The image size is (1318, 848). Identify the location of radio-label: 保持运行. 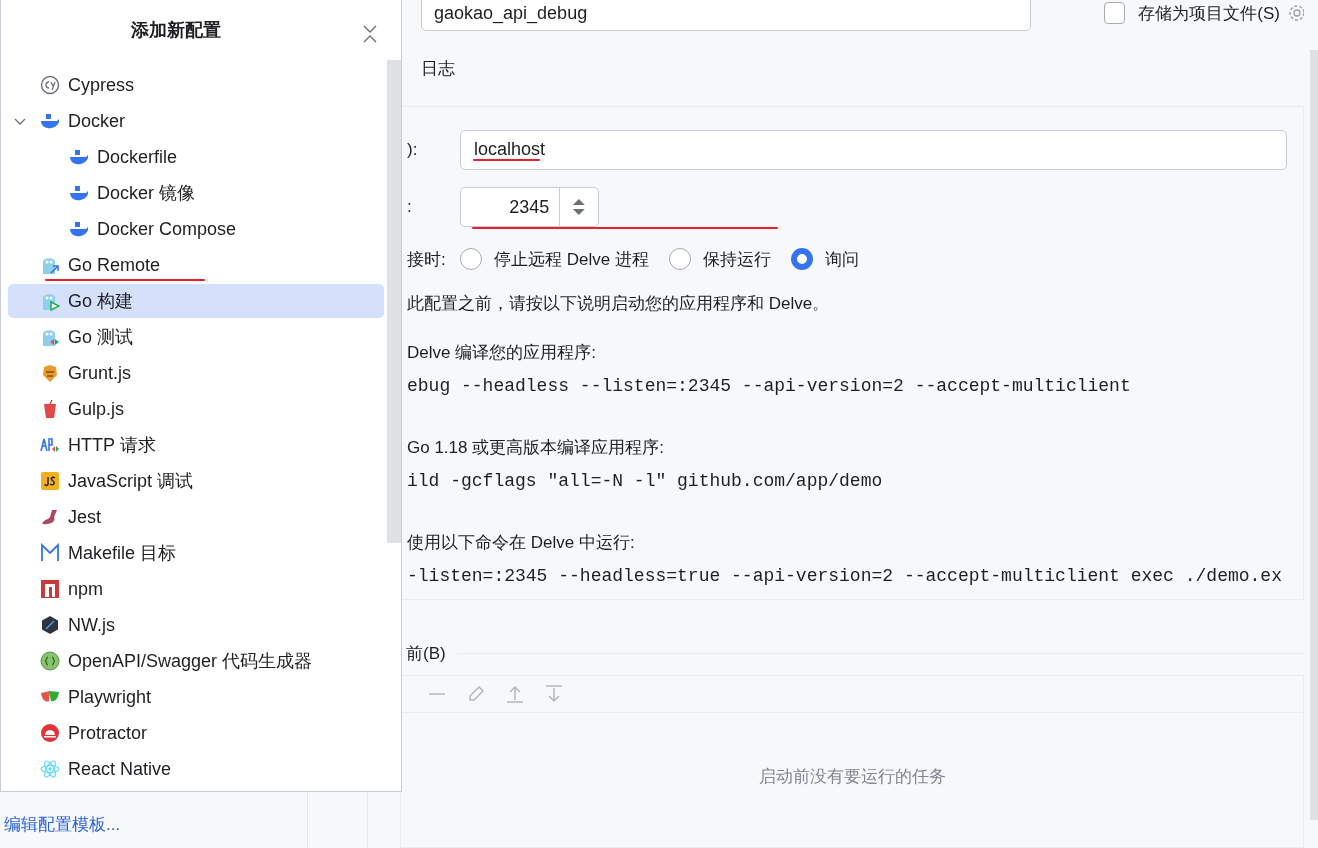
(736, 259).